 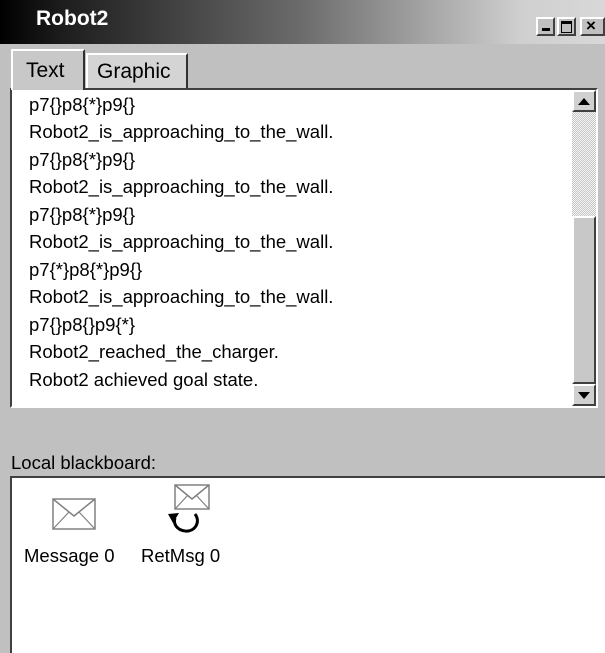 What do you see at coordinates (74, 514) in the screenshot?
I see `envelope-icon` at bounding box center [74, 514].